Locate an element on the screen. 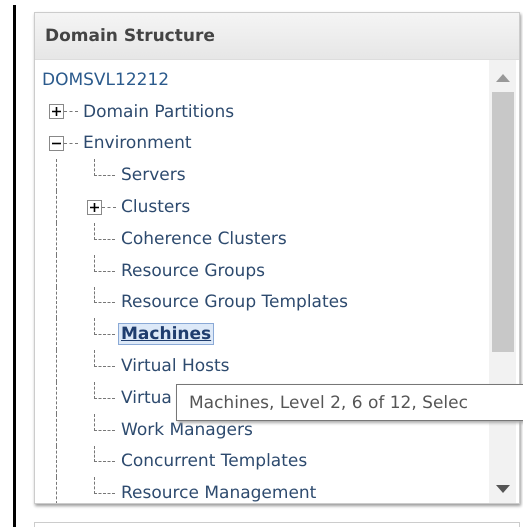  tree-item: Concurrent Templates is located at coordinates (214, 461).